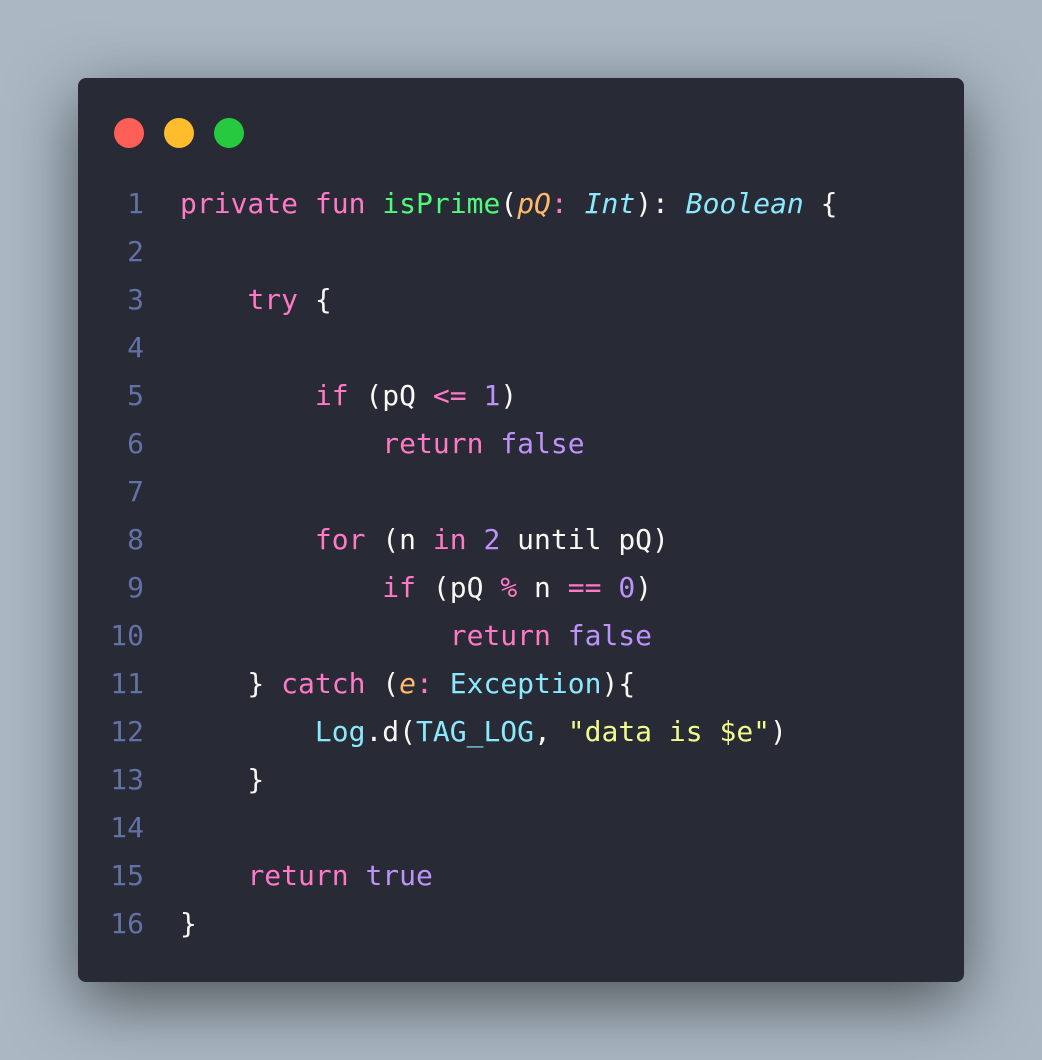 This screenshot has height=1060, width=1042. Describe the element at coordinates (399, 539) in the screenshot. I see `code-token: (n` at that location.